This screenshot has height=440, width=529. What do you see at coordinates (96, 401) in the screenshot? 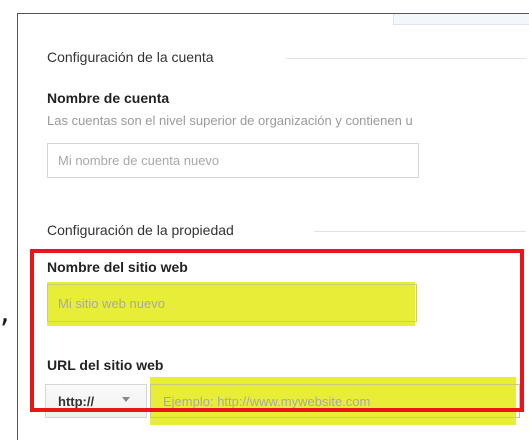
I see `protocol-select: http://` at bounding box center [96, 401].